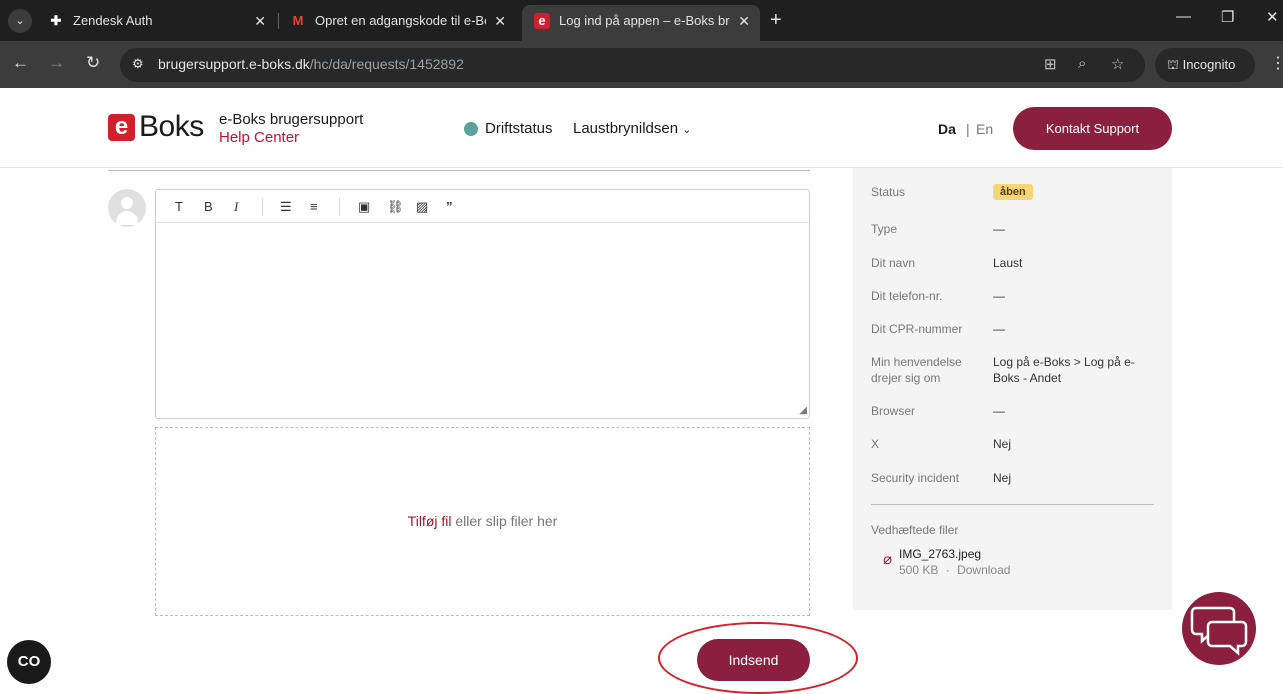 This screenshot has height=694, width=1283. What do you see at coordinates (56, 63) in the screenshot?
I see `forward-icon: →` at bounding box center [56, 63].